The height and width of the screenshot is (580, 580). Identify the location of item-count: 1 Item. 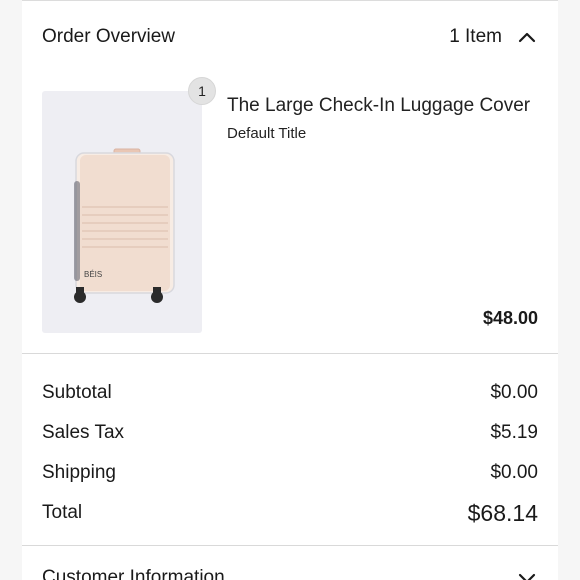
(475, 36).